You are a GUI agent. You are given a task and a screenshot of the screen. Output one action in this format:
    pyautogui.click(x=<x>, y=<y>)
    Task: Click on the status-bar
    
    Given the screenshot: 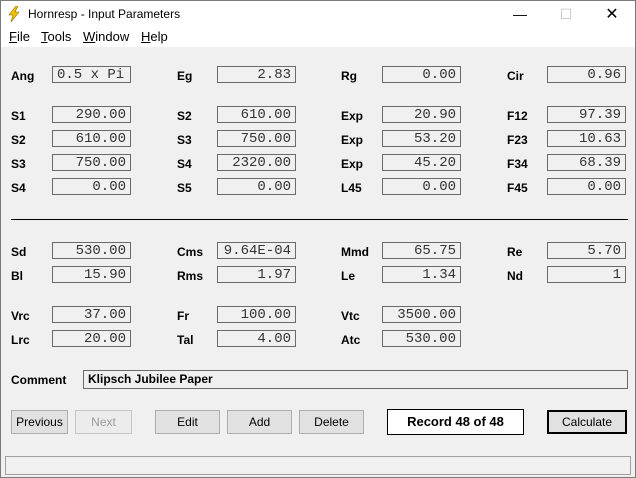 What is the action you would take?
    pyautogui.click(x=318, y=465)
    